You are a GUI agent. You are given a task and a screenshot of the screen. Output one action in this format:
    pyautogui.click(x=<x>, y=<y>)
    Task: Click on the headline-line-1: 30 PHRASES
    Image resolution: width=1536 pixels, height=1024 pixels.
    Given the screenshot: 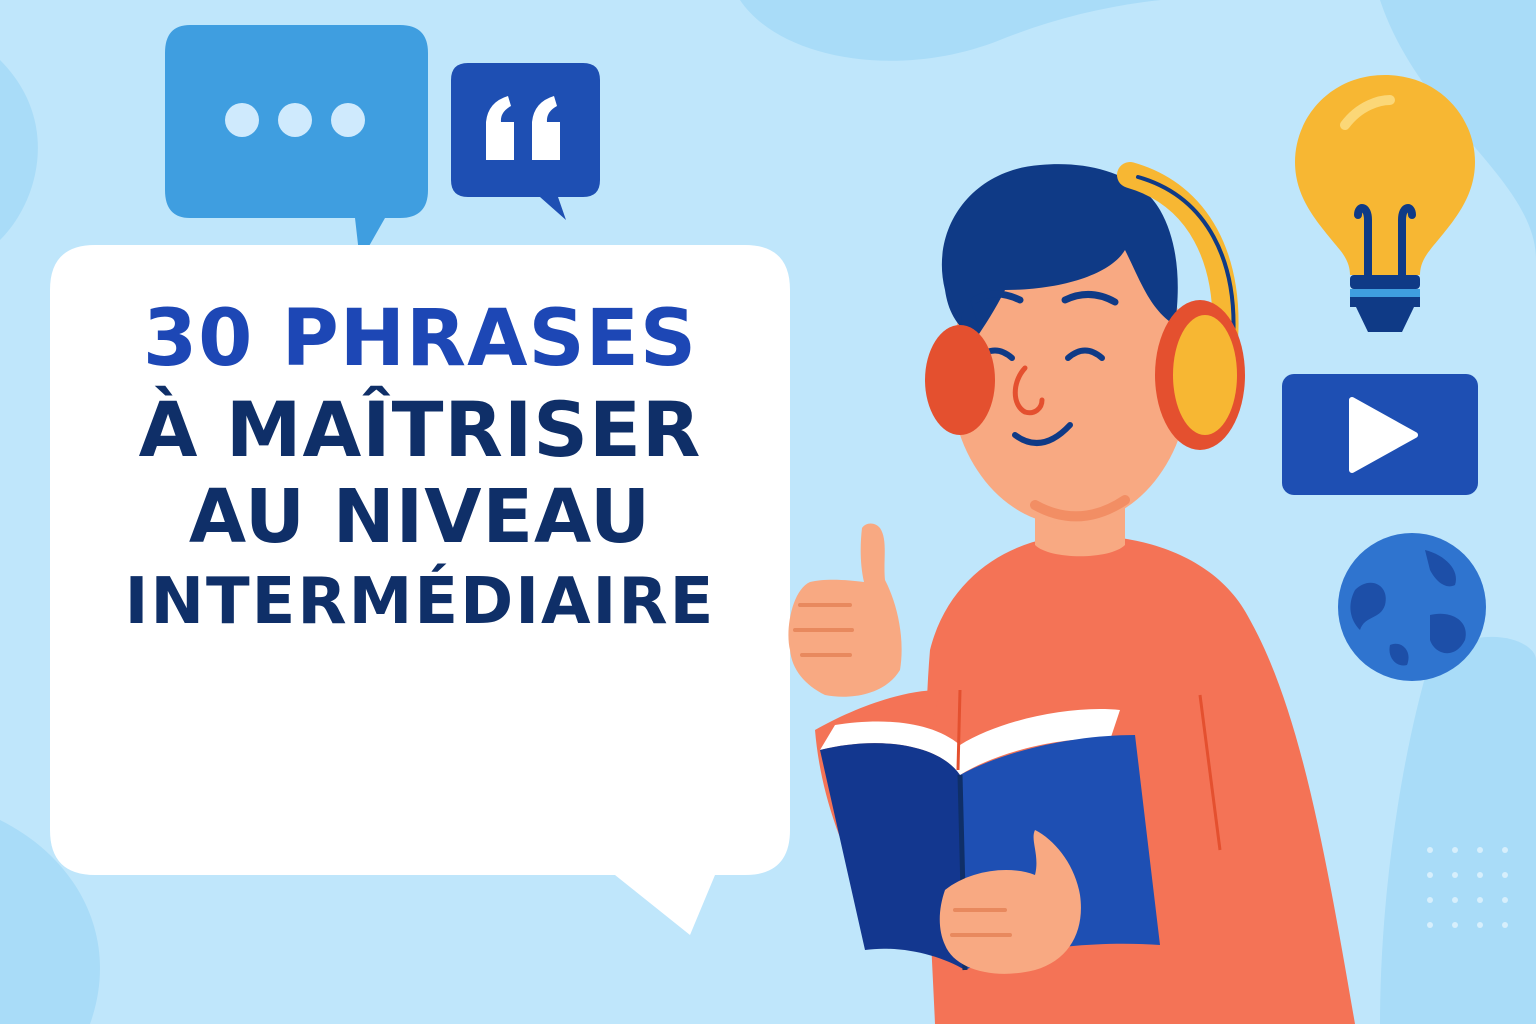 What is the action you would take?
    pyautogui.click(x=420, y=339)
    